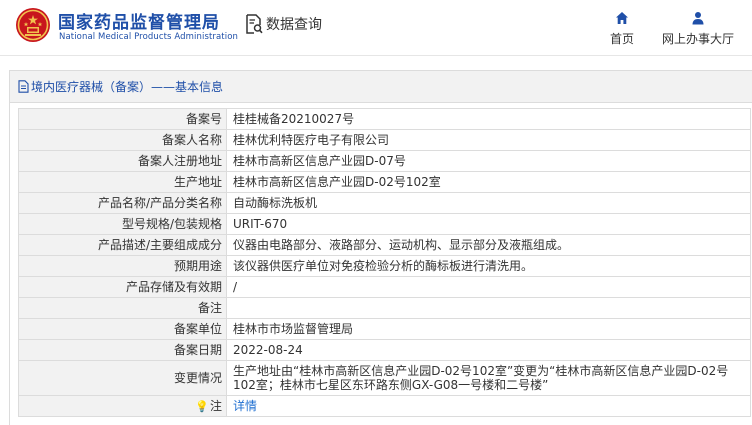 This screenshot has width=752, height=425. What do you see at coordinates (122, 203) in the screenshot?
I see `row-label: 产品名称/产品分类名称` at bounding box center [122, 203].